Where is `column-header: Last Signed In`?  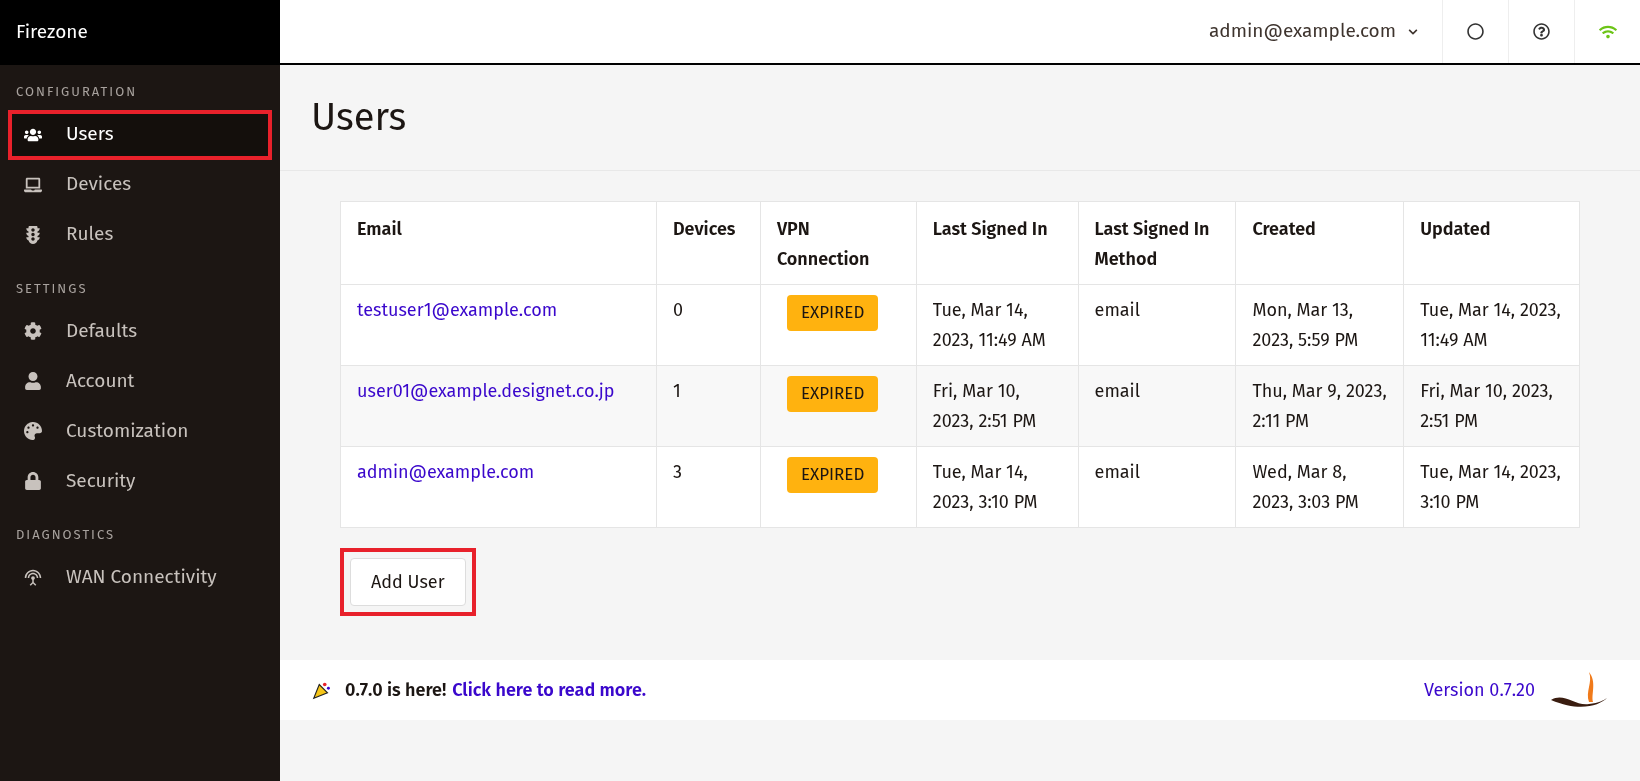 column-header: Last Signed In is located at coordinates (990, 229).